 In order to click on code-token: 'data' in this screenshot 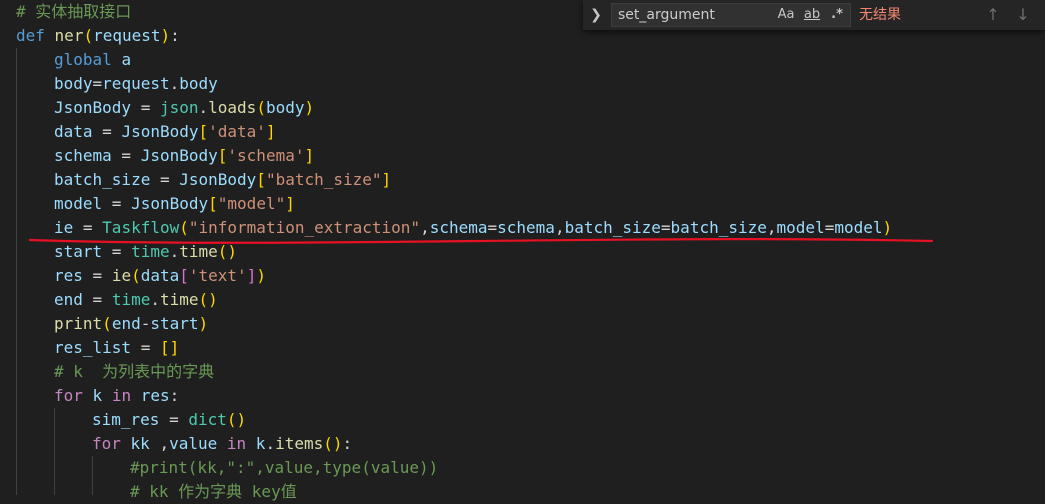, I will do `click(237, 131)`.